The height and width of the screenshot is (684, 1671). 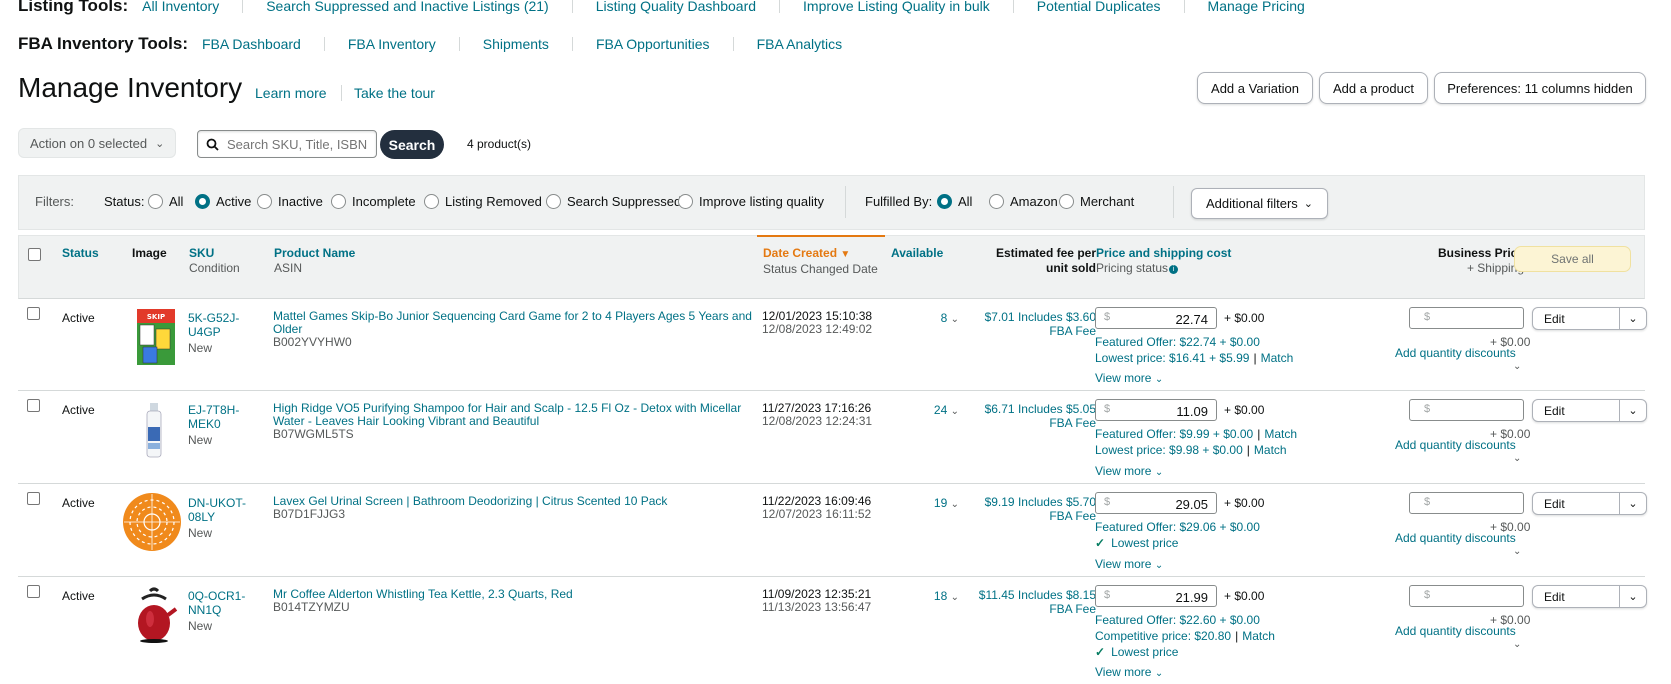 What do you see at coordinates (817, 322) in the screenshot?
I see `row-dates: 12/01/2023 15:10:38 12/08/2023 12:49:02` at bounding box center [817, 322].